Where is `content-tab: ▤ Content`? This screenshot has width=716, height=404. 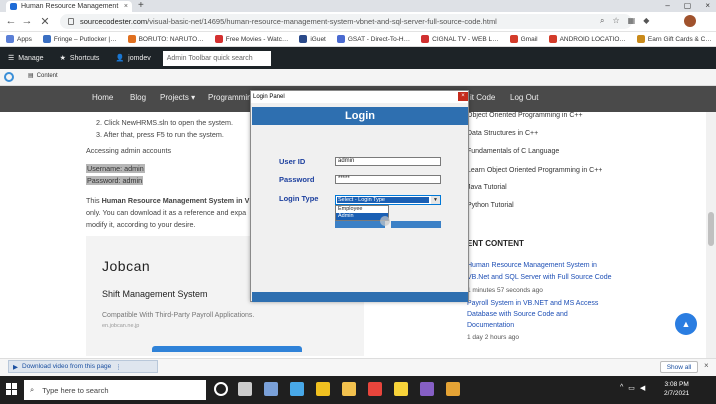 content-tab: ▤ Content is located at coordinates (43, 76).